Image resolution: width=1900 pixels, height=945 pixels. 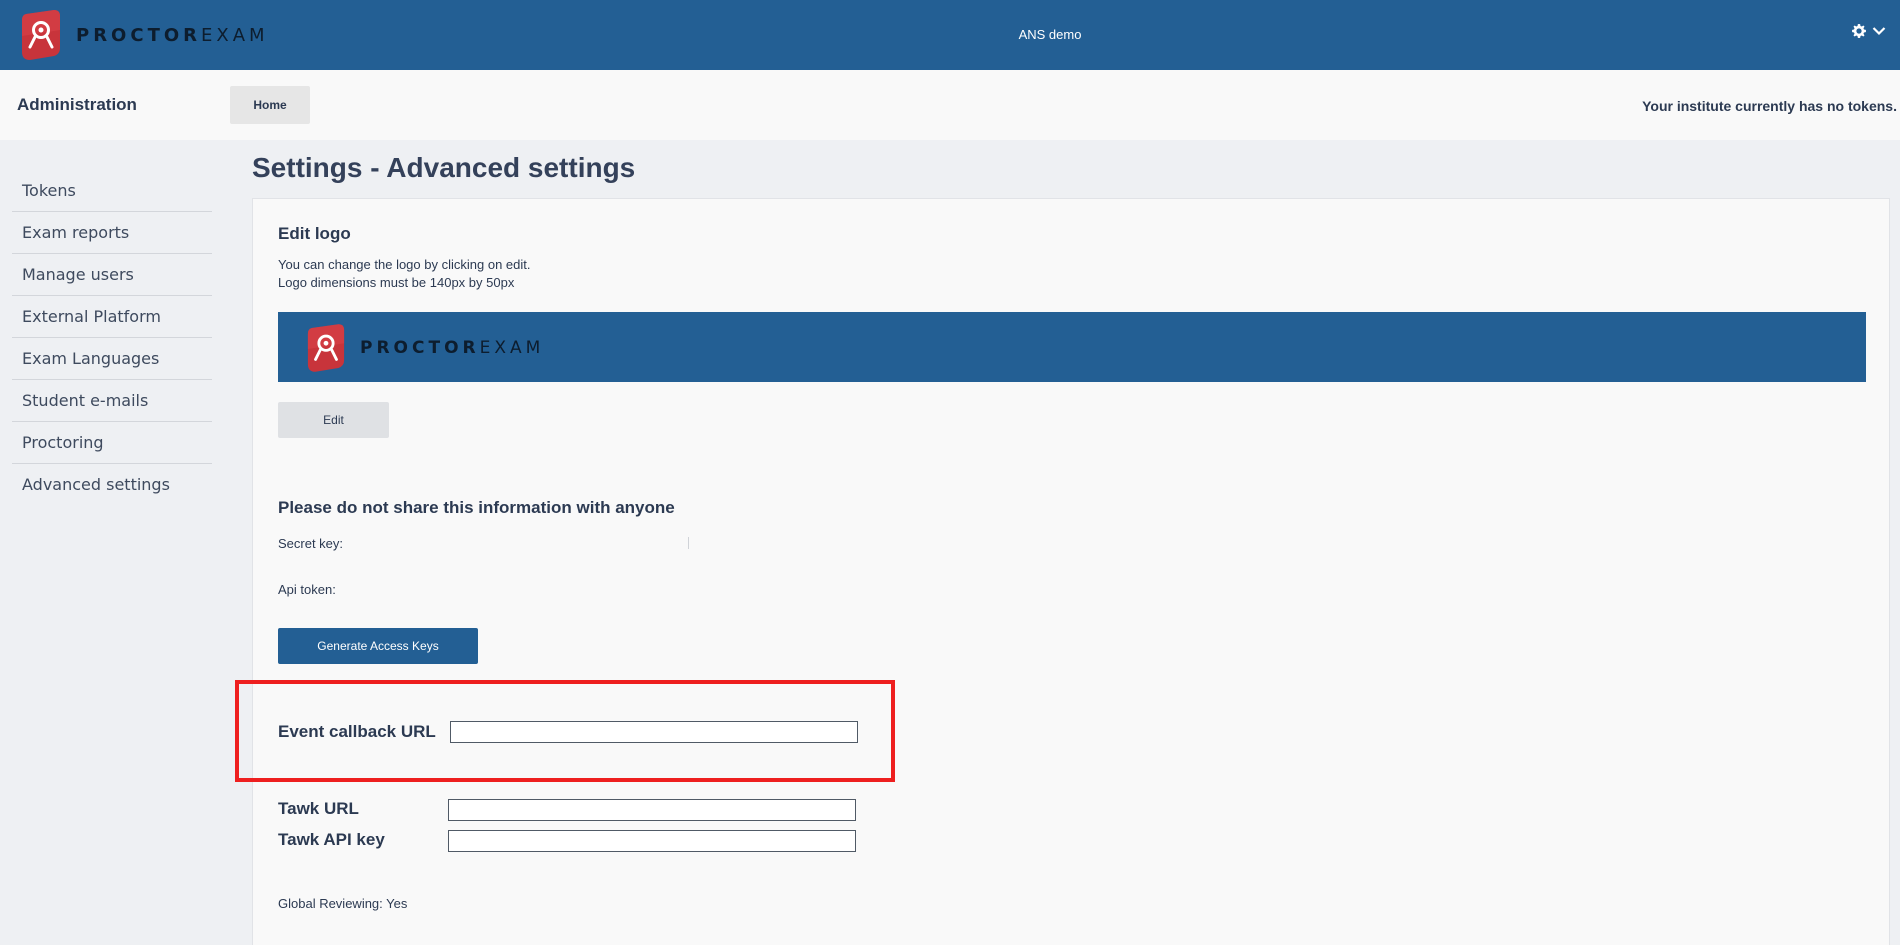 What do you see at coordinates (343, 903) in the screenshot?
I see `global-reviewing-status: Global Reviewing: Yes` at bounding box center [343, 903].